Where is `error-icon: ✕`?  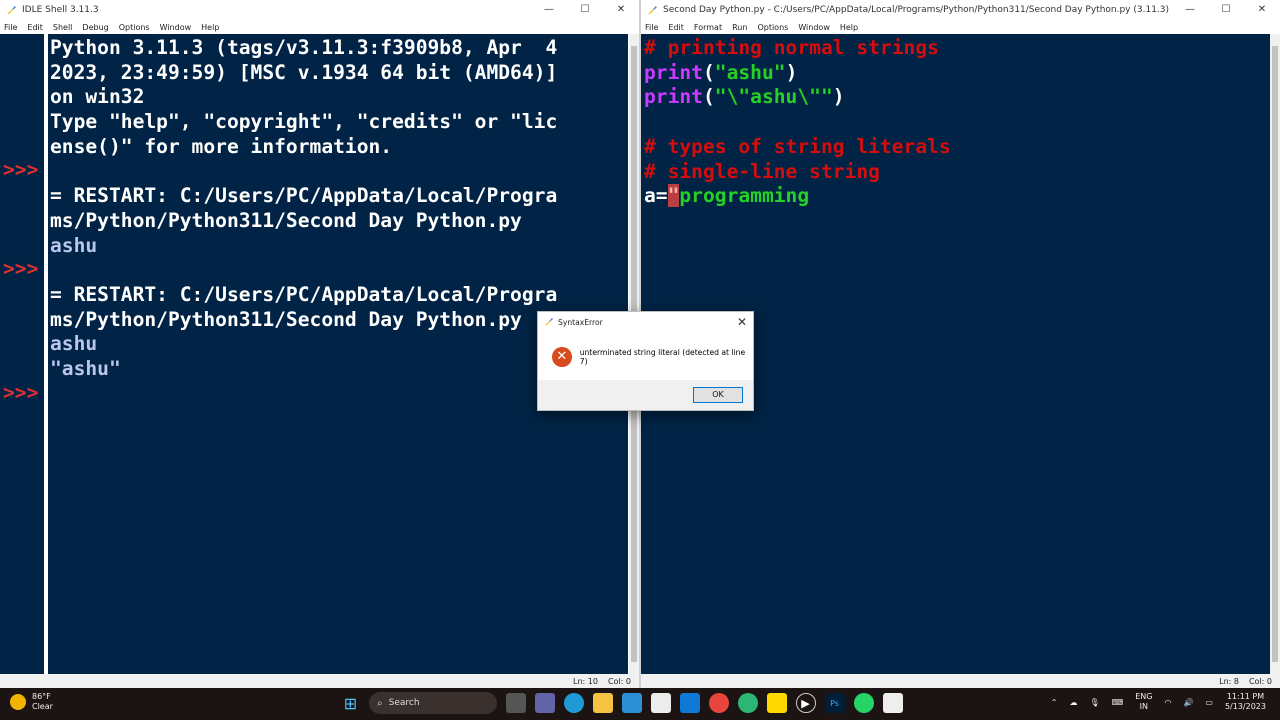
error-icon: ✕ is located at coordinates (562, 357).